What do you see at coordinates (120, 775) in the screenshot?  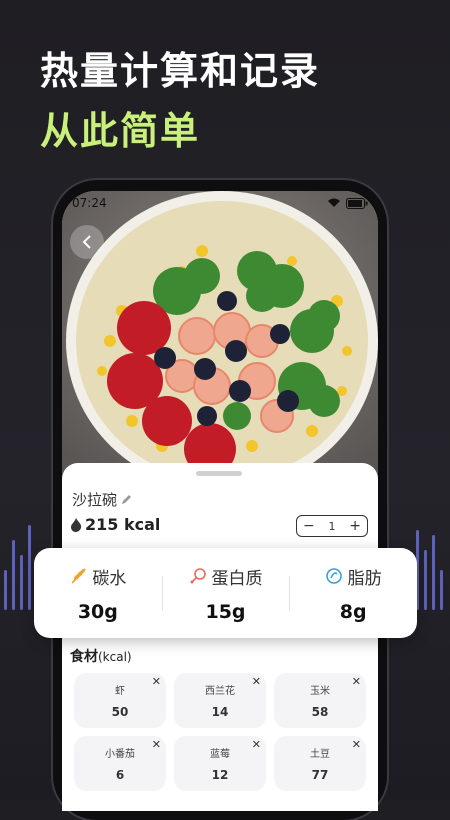 I see `ingredient-kcal: 6` at bounding box center [120, 775].